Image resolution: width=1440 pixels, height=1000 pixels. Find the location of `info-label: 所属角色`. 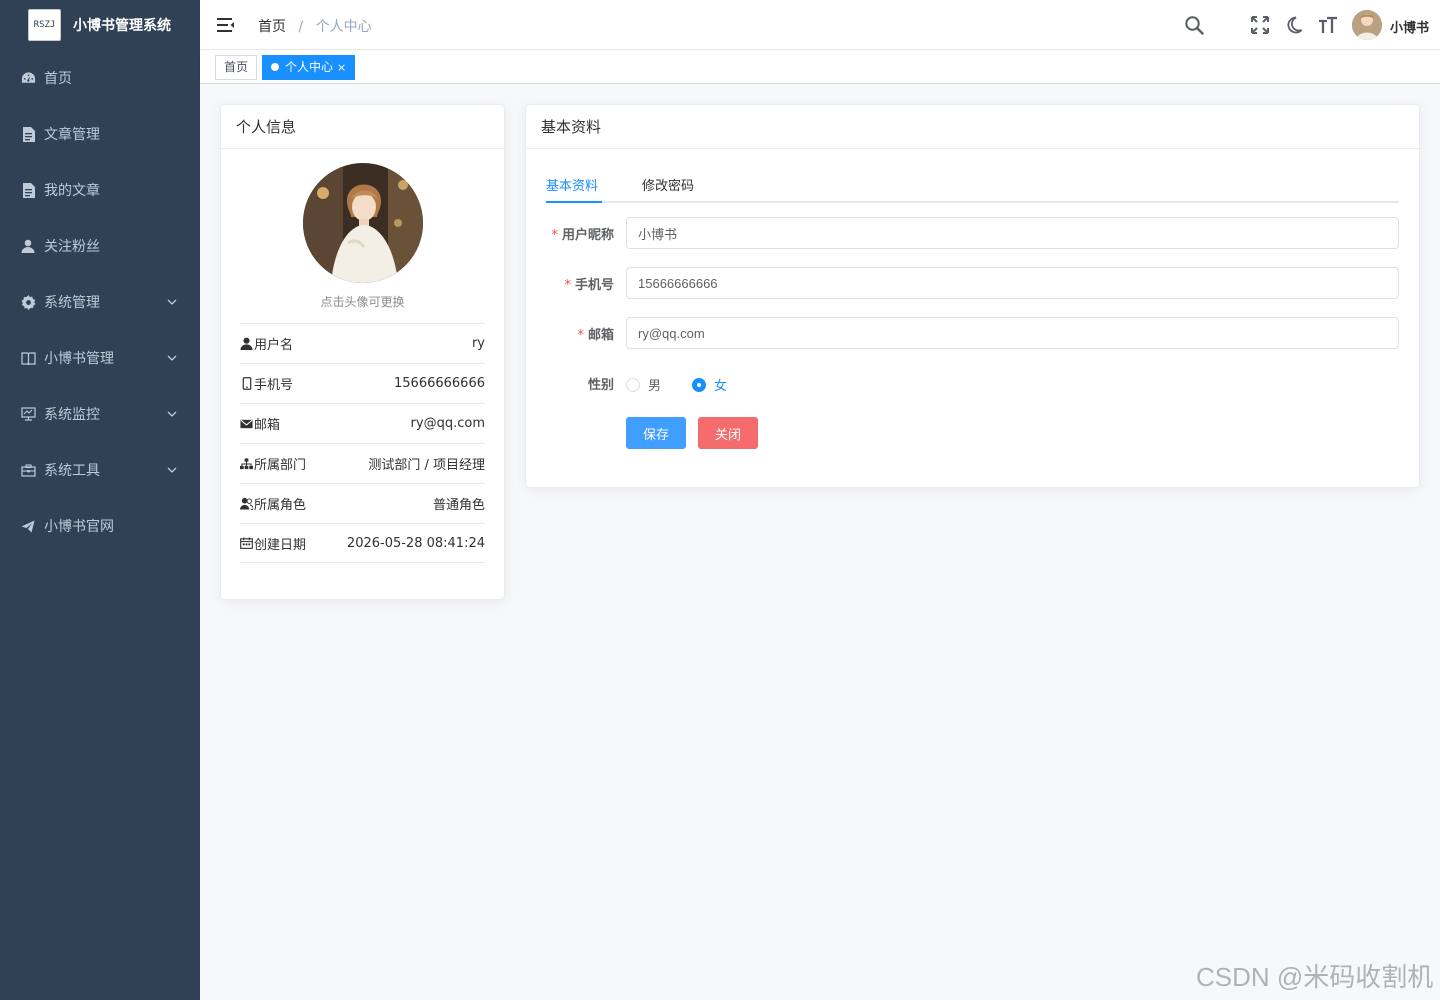

info-label: 所属角色 is located at coordinates (280, 505).